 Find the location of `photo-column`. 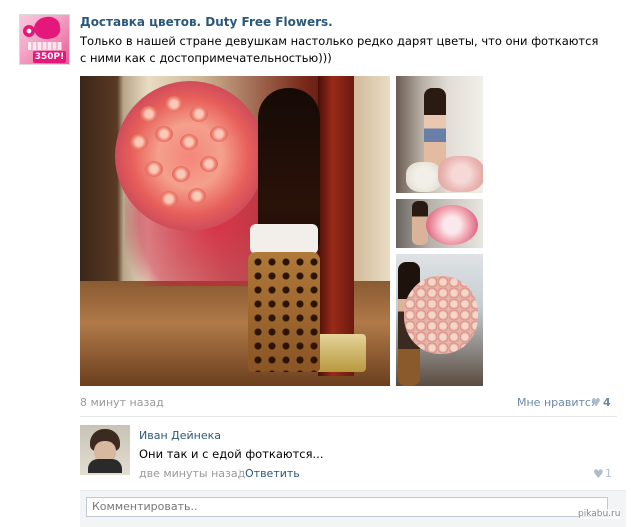

photo-column is located at coordinates (336, 226).